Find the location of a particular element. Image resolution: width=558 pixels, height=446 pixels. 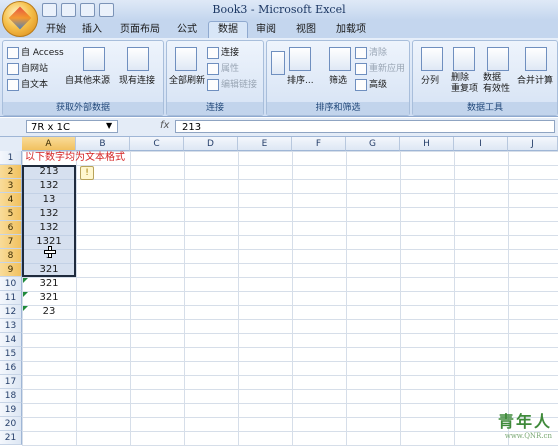

column-header: J is located at coordinates (533, 144).